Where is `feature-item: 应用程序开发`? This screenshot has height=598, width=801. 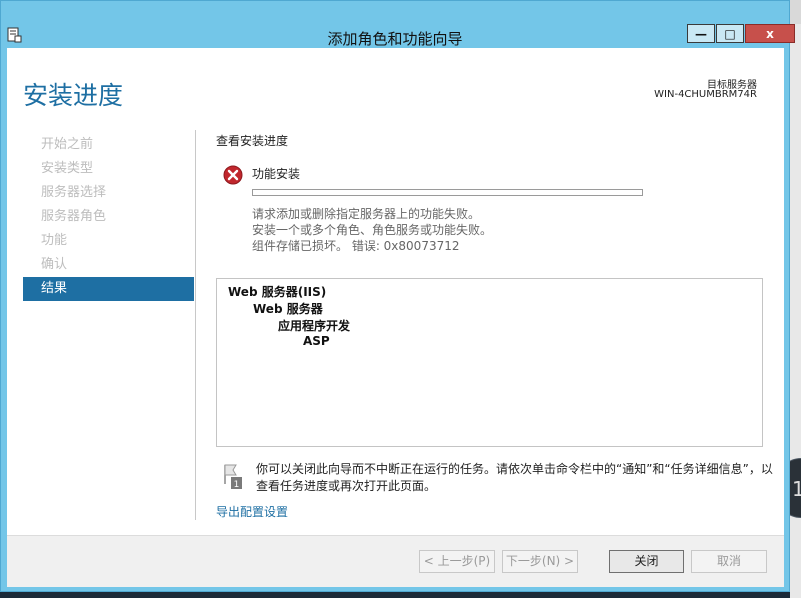 feature-item: 应用程序开发 is located at coordinates (314, 326).